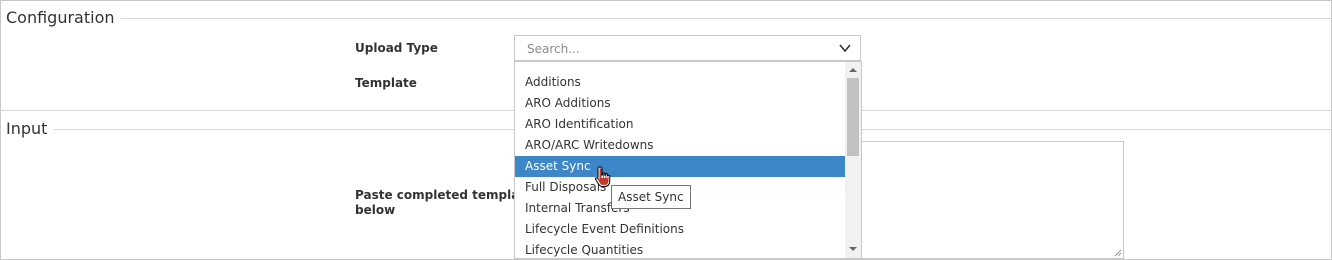 Image resolution: width=1332 pixels, height=260 pixels. Describe the element at coordinates (651, 197) in the screenshot. I see `option-tooltip: Asset Sync` at that location.